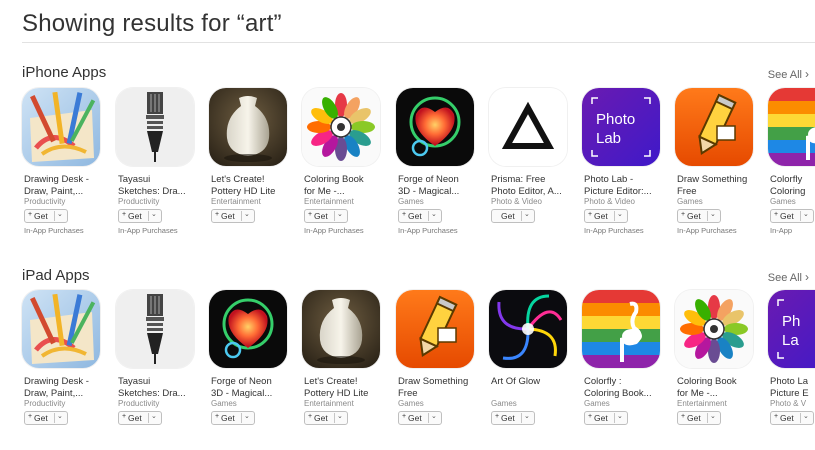 The height and width of the screenshot is (450, 815). What do you see at coordinates (791, 329) in the screenshot?
I see `photo-lab-icon: Ph La` at bounding box center [791, 329].